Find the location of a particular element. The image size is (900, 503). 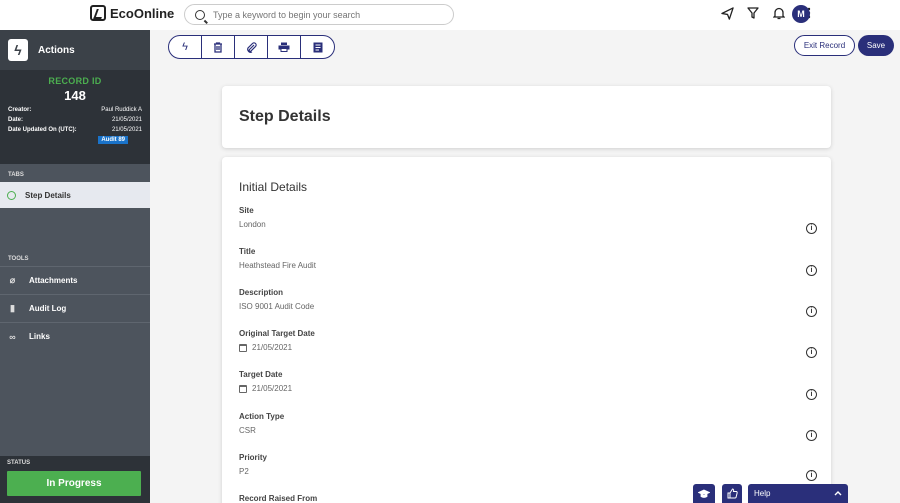

document-icon is located at coordinates (317, 47).